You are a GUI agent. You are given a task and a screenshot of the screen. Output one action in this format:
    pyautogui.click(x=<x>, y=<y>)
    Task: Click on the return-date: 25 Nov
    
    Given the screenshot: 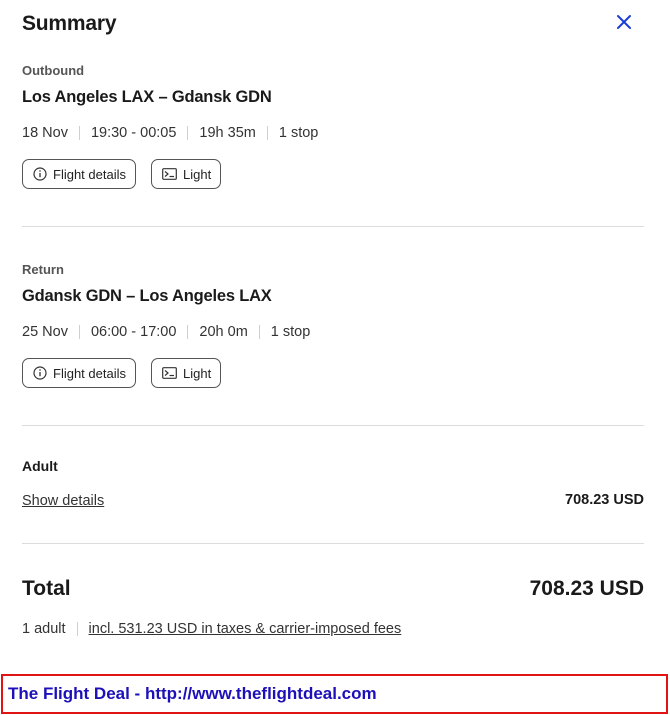 What is the action you would take?
    pyautogui.click(x=45, y=332)
    